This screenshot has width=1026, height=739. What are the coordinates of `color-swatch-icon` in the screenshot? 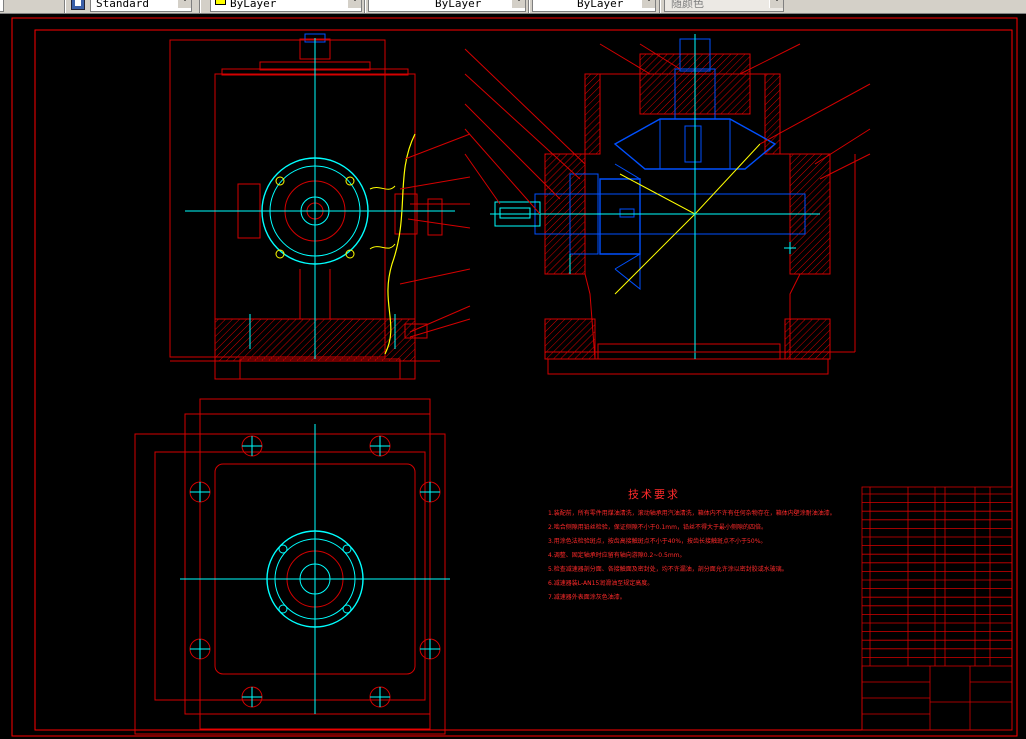 It's located at (220, 2).